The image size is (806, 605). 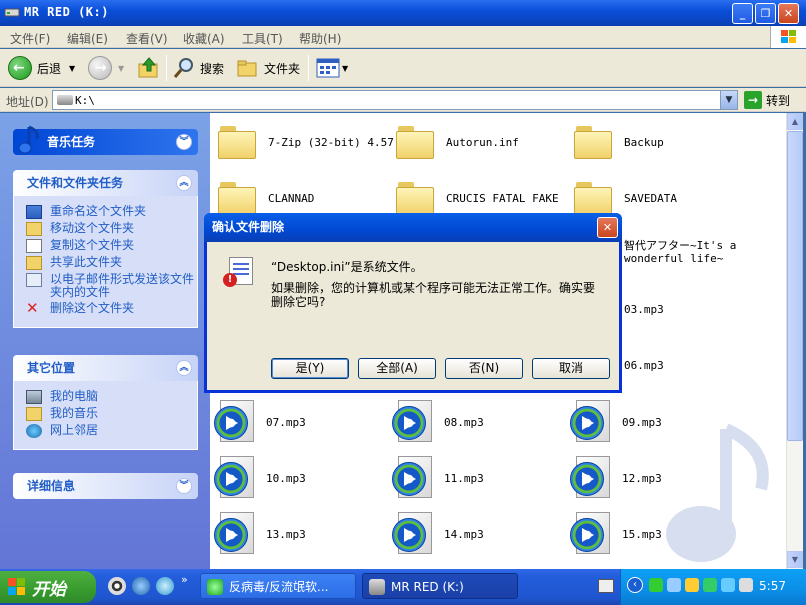 What do you see at coordinates (212, 68) in the screenshot?
I see `search-label: 搜索` at bounding box center [212, 68].